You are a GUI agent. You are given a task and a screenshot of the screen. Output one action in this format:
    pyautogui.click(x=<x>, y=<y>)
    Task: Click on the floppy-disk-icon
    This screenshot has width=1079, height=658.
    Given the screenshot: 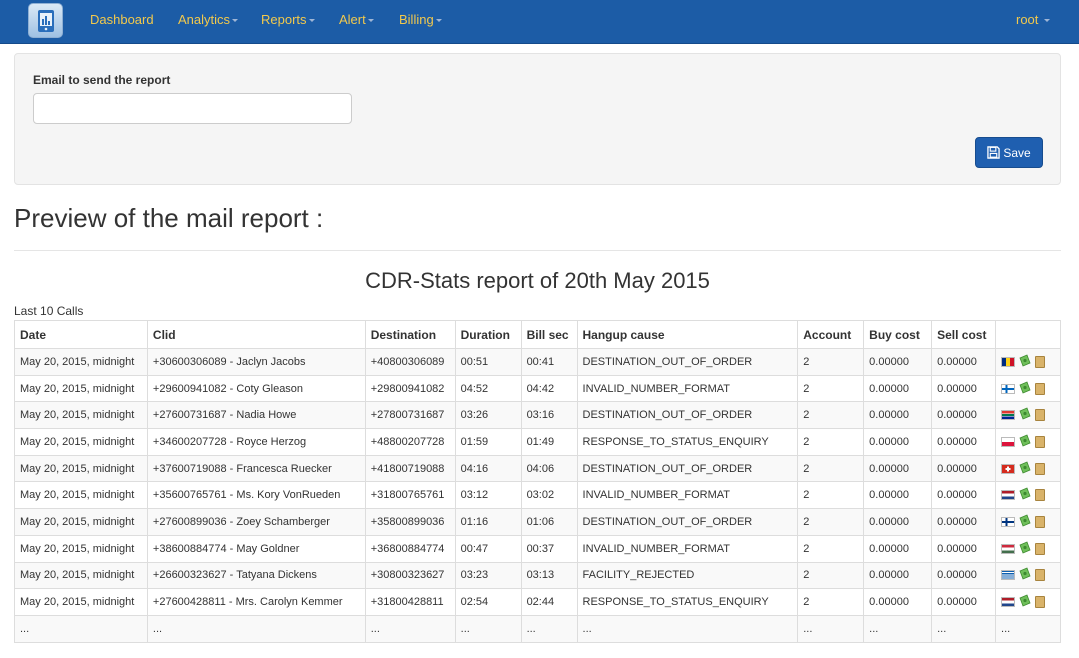 What is the action you would take?
    pyautogui.click(x=994, y=152)
    